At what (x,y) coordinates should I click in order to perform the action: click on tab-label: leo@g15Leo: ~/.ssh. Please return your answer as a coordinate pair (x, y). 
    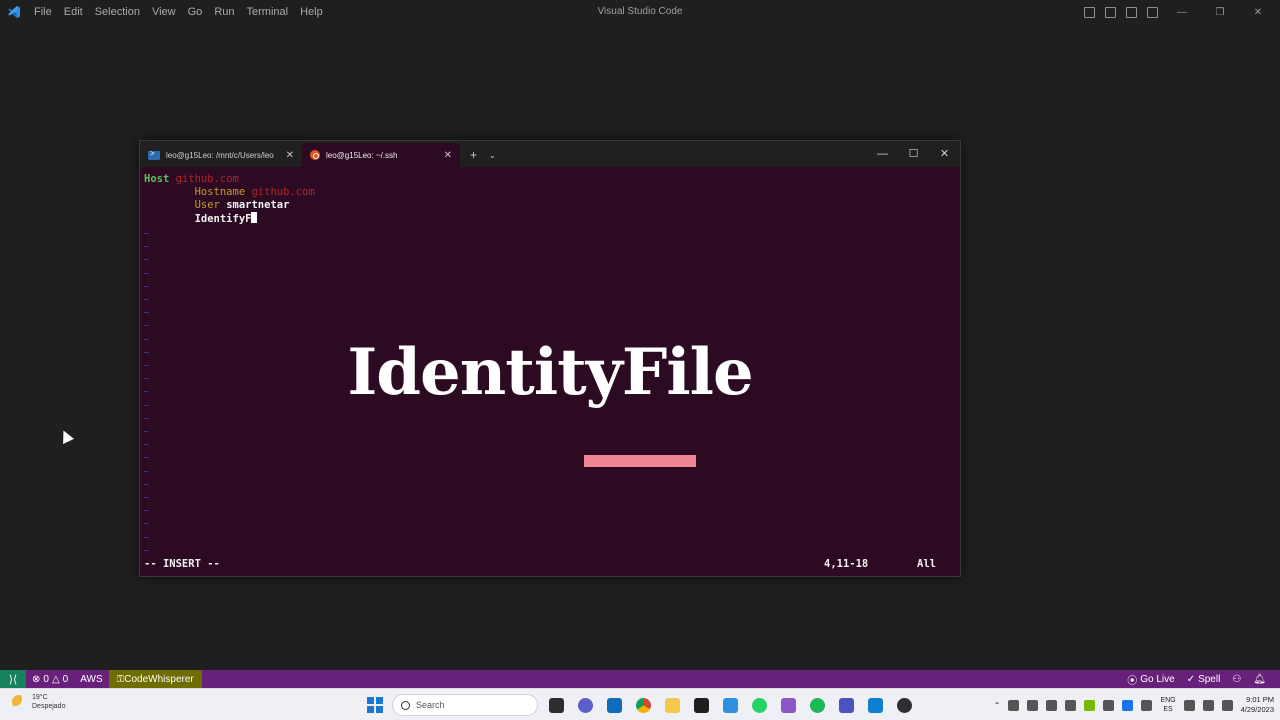
    Looking at the image, I should click on (362, 155).